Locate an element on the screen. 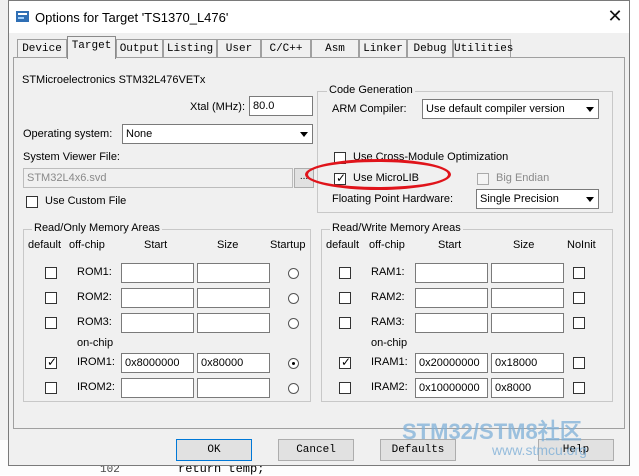 This screenshot has height=476, width=639. ro-header-offchip: off-chip is located at coordinates (87, 245).